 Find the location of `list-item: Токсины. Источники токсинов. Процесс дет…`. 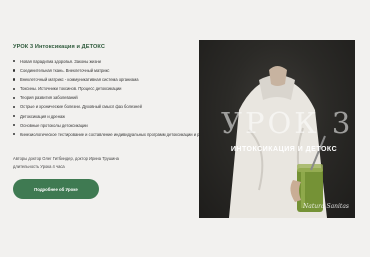

list-item: Токсины. Источники токсинов. Процесс дет… is located at coordinates (105, 88).